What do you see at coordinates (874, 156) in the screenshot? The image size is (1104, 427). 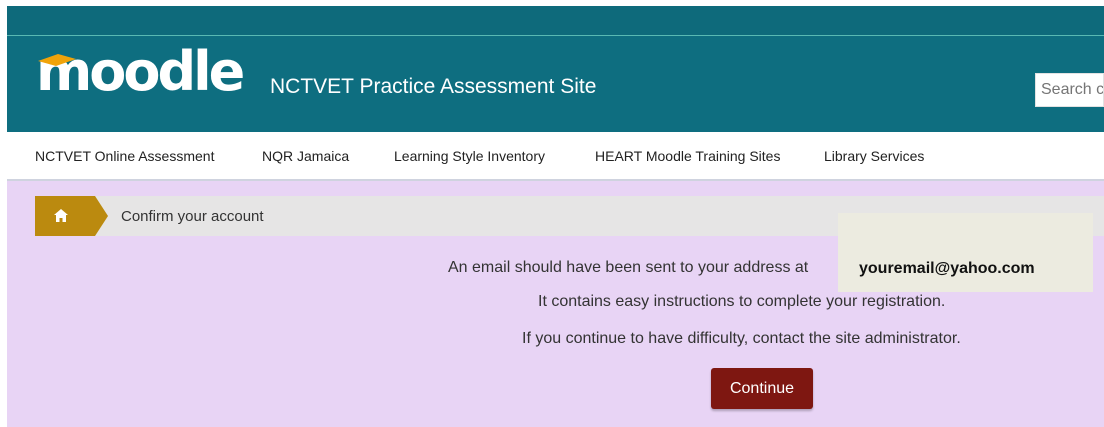 I see `nav-item-library-services: Library Services` at bounding box center [874, 156].